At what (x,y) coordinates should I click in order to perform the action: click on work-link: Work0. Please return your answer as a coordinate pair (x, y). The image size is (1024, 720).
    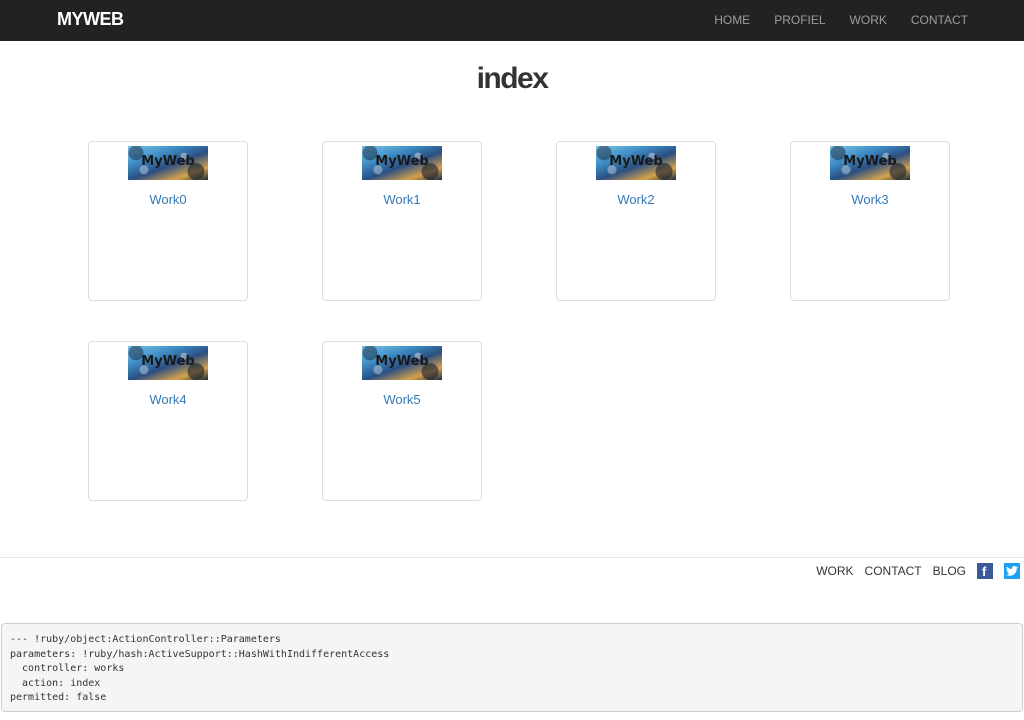
    Looking at the image, I should click on (168, 199).